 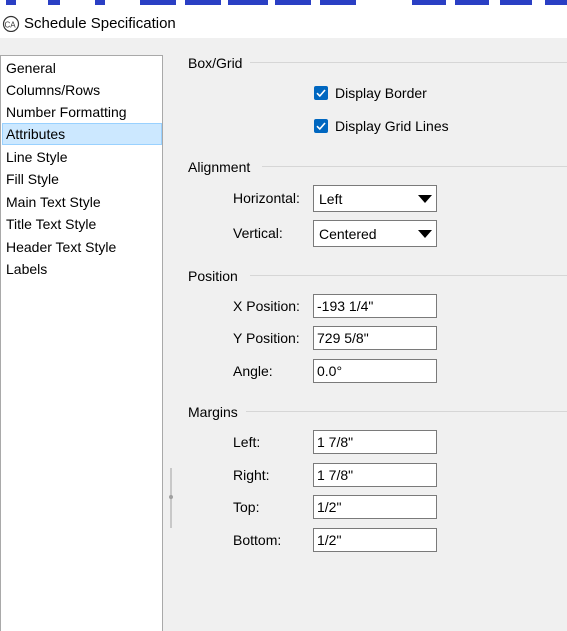 I want to click on vertical-select: Centered, so click(x=375, y=233).